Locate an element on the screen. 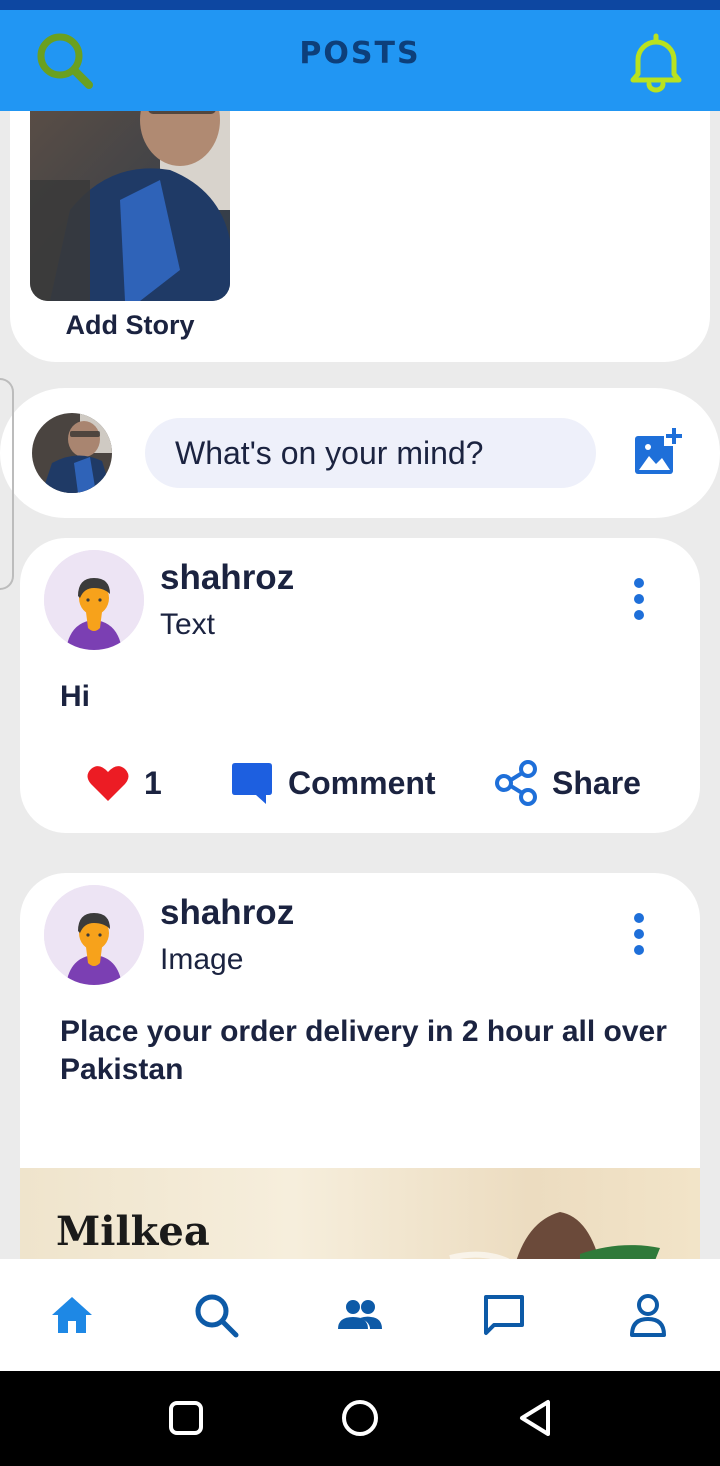 This screenshot has height=1466, width=720. like-count: 1 is located at coordinates (153, 782).